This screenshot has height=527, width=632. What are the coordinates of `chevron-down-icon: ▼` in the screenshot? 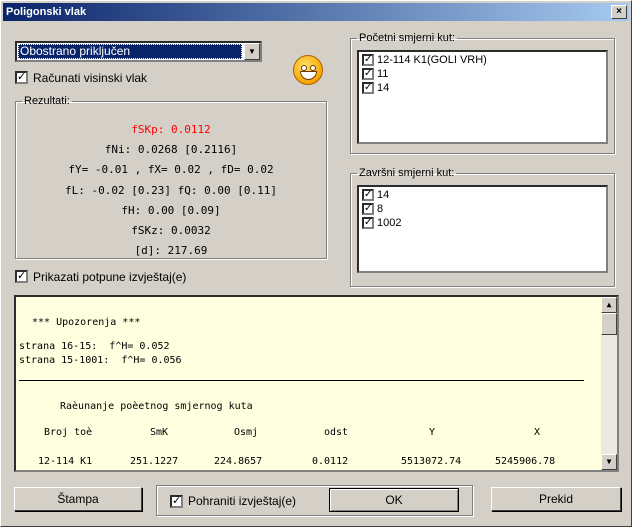 It's located at (252, 51).